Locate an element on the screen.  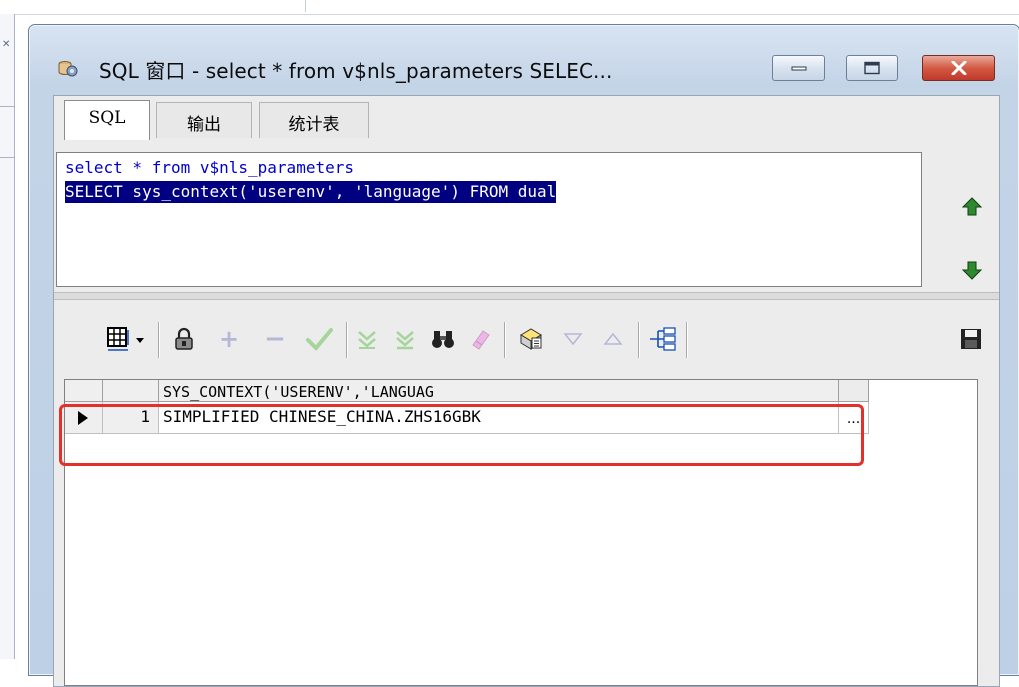
checkmark-icon is located at coordinates (319, 339).